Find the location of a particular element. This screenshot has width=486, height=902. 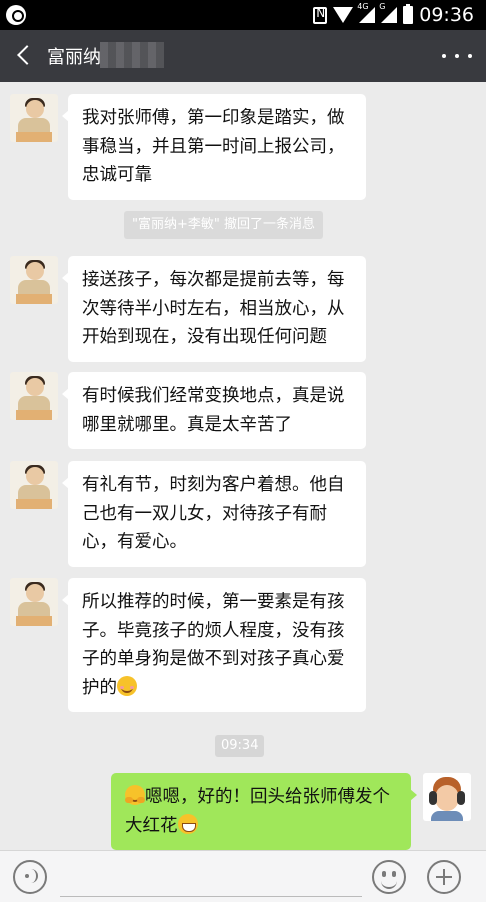

network-type-label: 4G is located at coordinates (363, 6).